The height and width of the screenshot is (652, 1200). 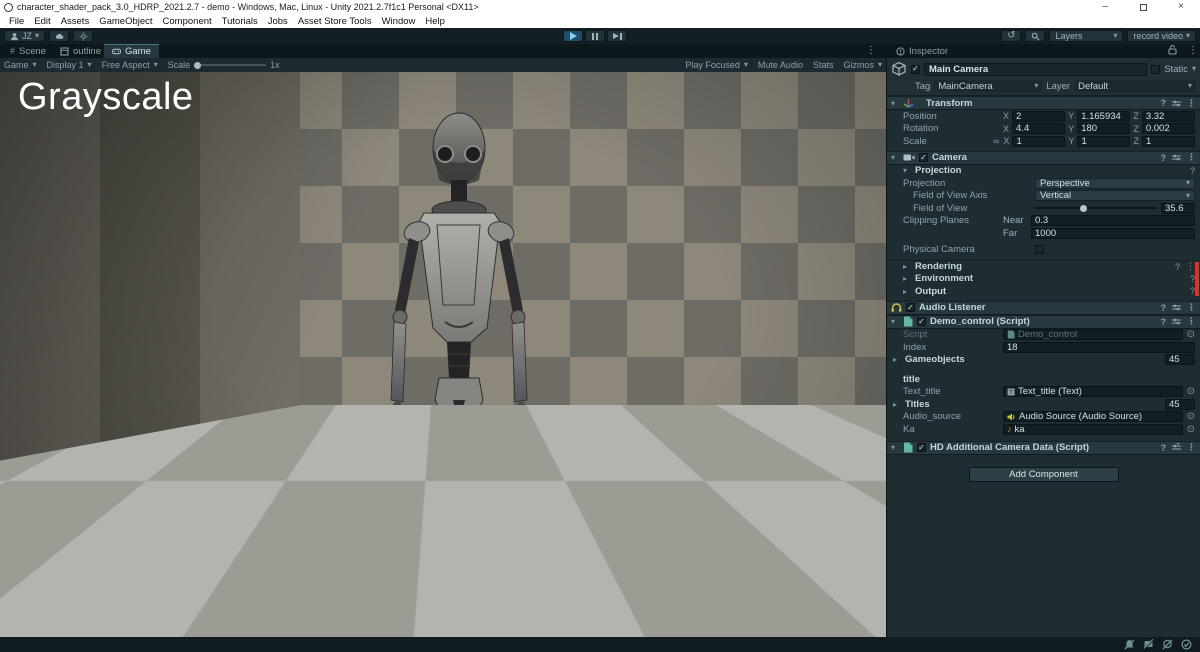 I want to click on fov-slider-knob, so click(x=1084, y=208).